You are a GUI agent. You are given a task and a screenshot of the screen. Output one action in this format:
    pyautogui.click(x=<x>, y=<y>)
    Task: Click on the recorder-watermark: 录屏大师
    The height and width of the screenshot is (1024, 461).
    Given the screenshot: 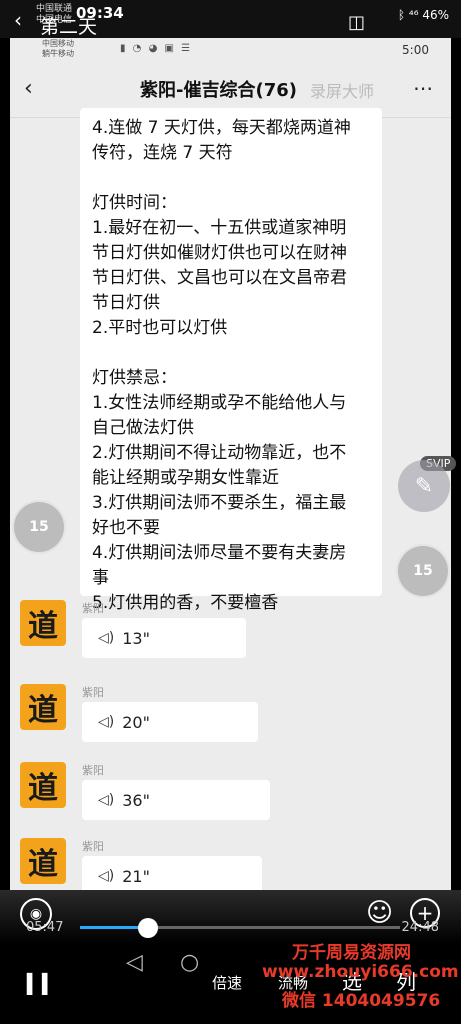 What is the action you would take?
    pyautogui.click(x=342, y=91)
    